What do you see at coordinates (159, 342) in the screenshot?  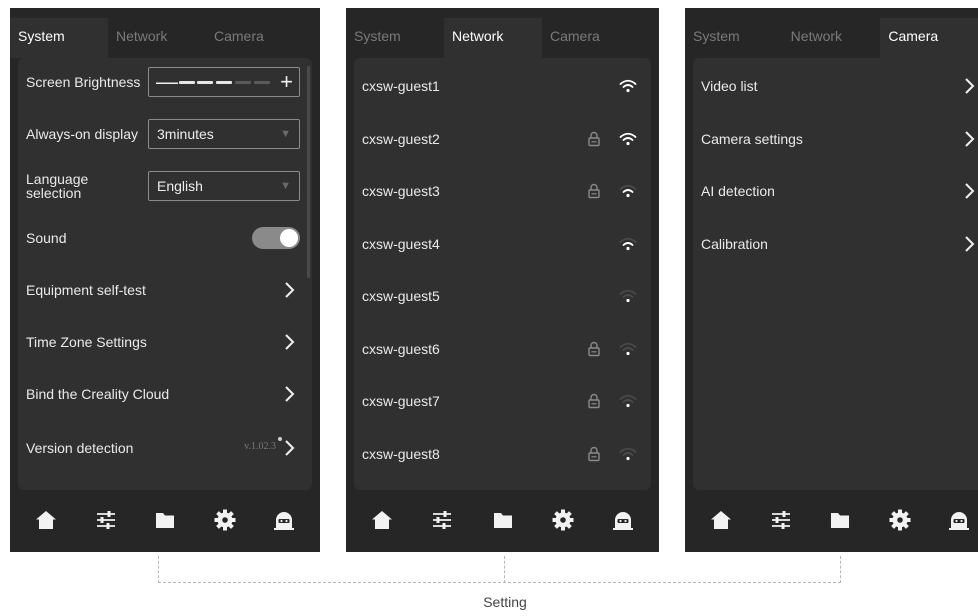 I see `time-zone-settings-row: Time Zone Settings` at bounding box center [159, 342].